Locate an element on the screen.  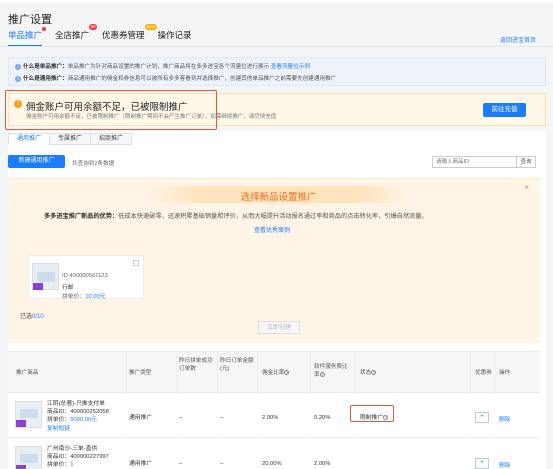
header-status-label: 状态 is located at coordinates (366, 373).